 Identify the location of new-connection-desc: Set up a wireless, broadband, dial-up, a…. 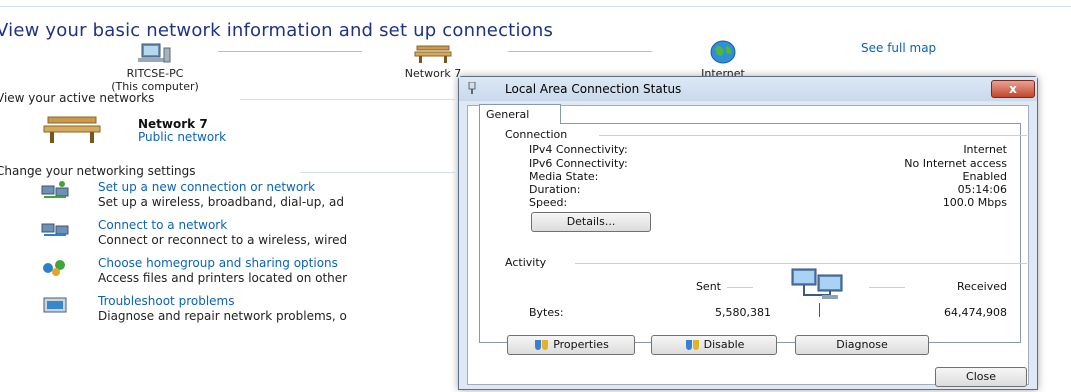
(221, 202).